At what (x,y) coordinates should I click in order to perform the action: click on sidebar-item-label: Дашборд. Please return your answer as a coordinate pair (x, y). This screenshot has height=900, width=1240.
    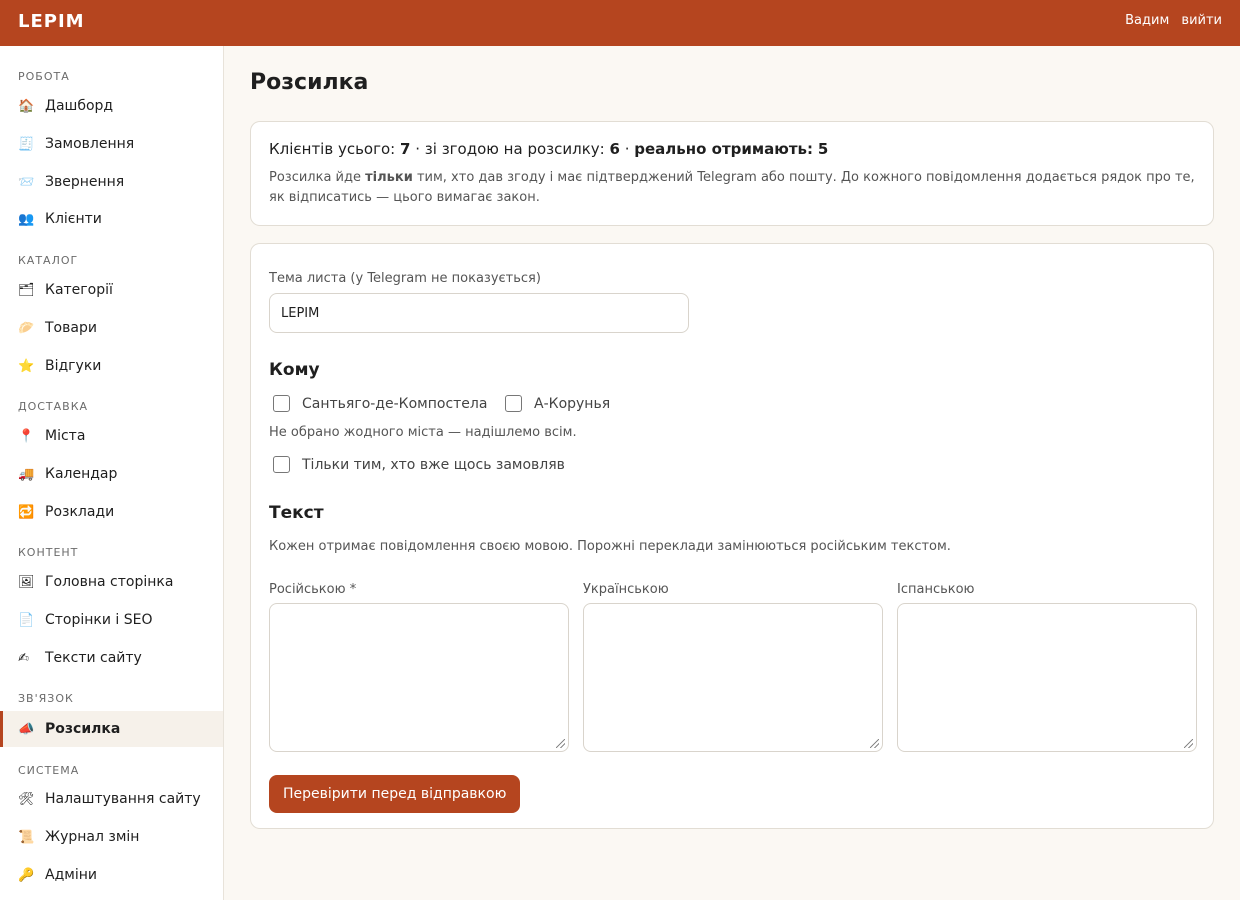
    Looking at the image, I should click on (79, 106).